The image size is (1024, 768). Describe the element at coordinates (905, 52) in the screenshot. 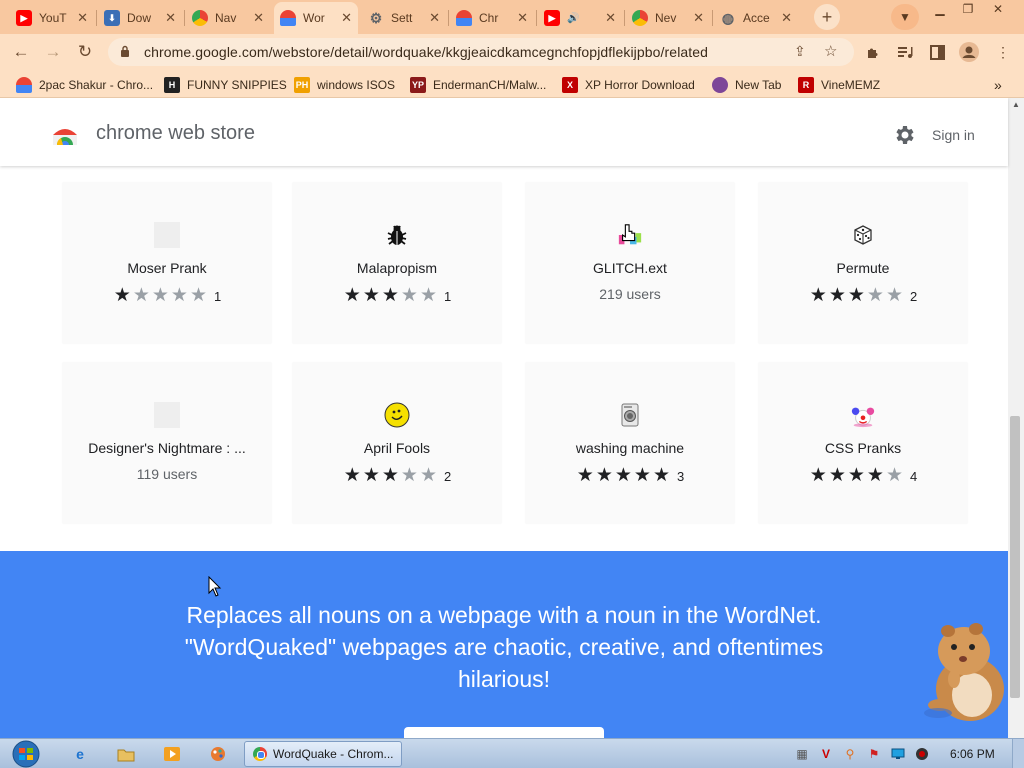

I see `media-control-icon` at that location.